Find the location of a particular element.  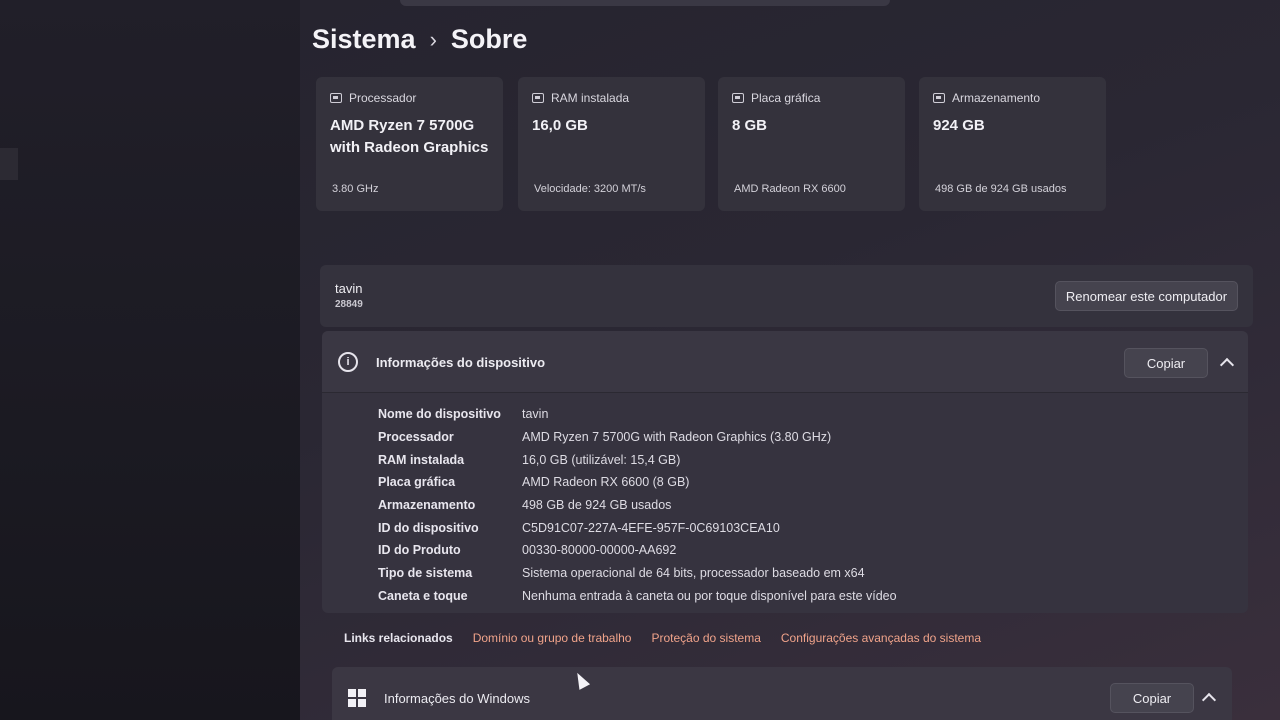

related-links-label: Links relacionados is located at coordinates (398, 638).